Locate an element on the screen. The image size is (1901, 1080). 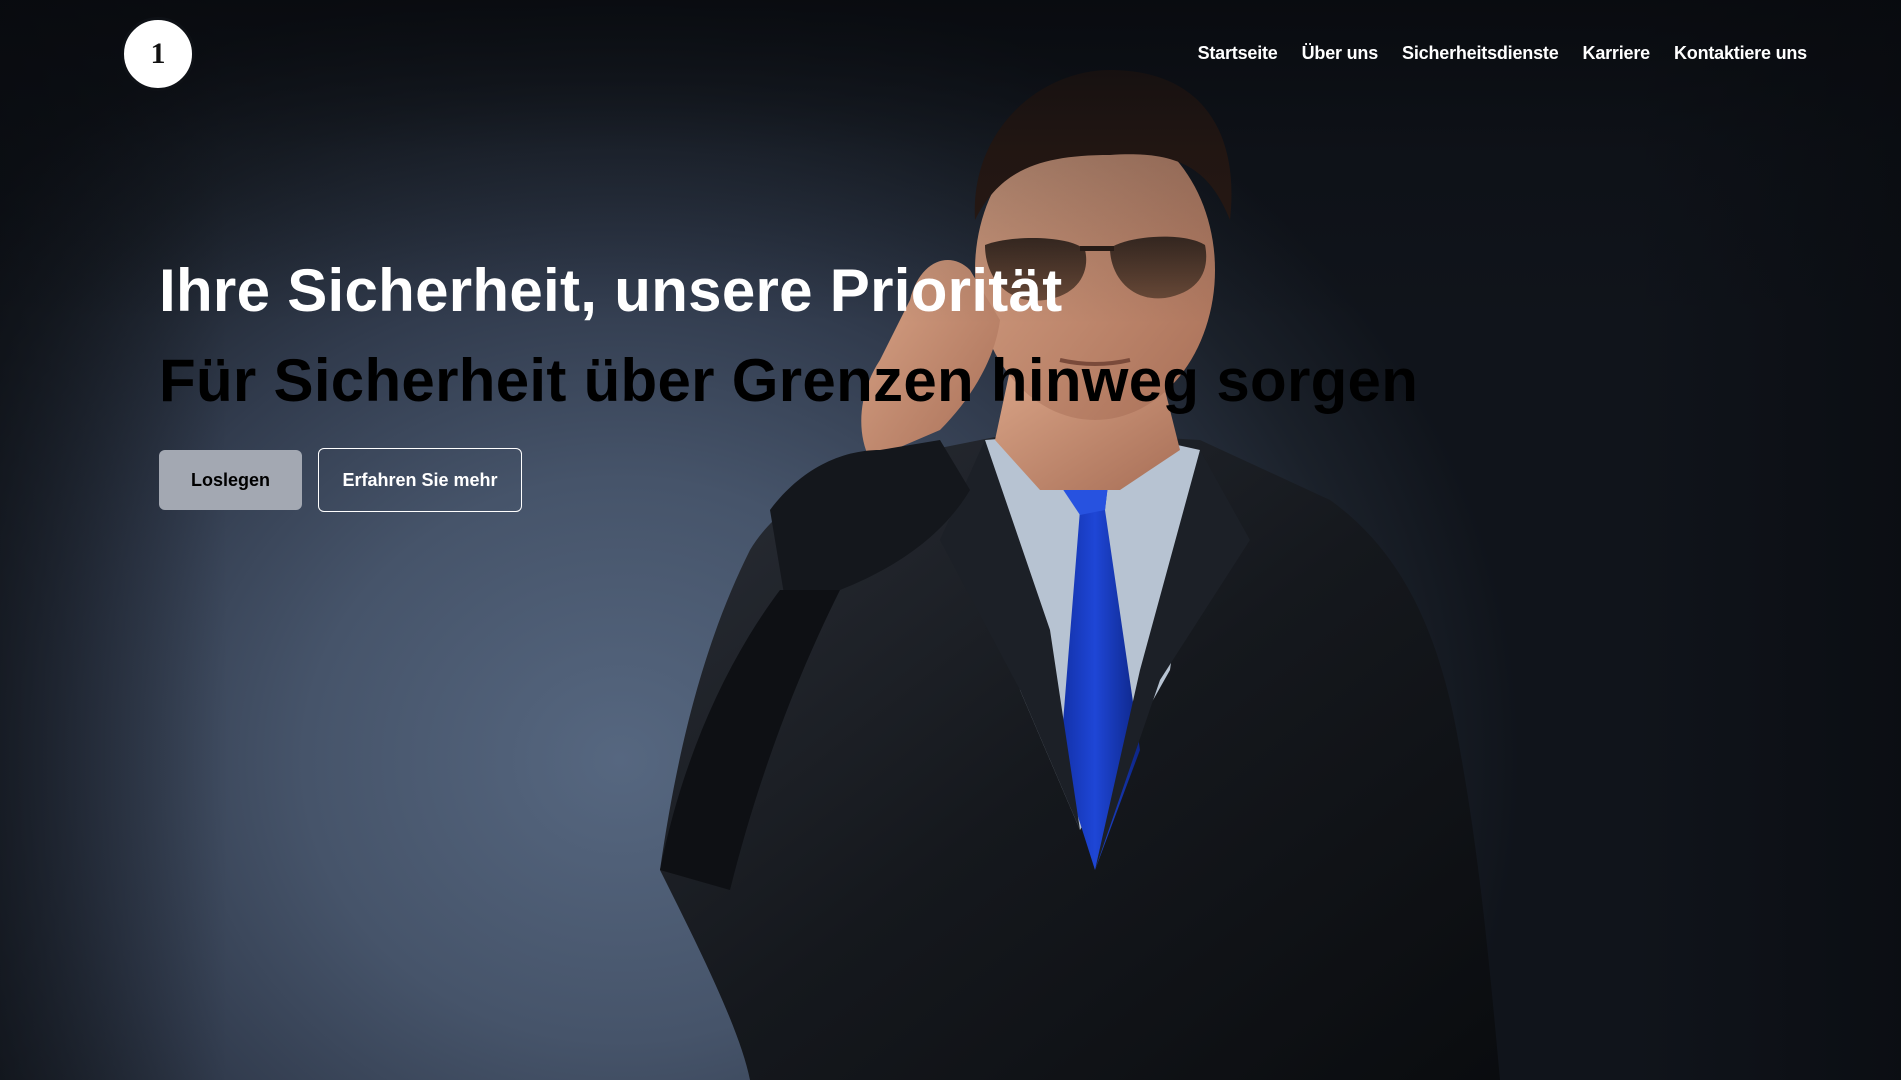
nav-item-sicherheitsdienste: Sicherheitsdienste is located at coordinates (1480, 53).